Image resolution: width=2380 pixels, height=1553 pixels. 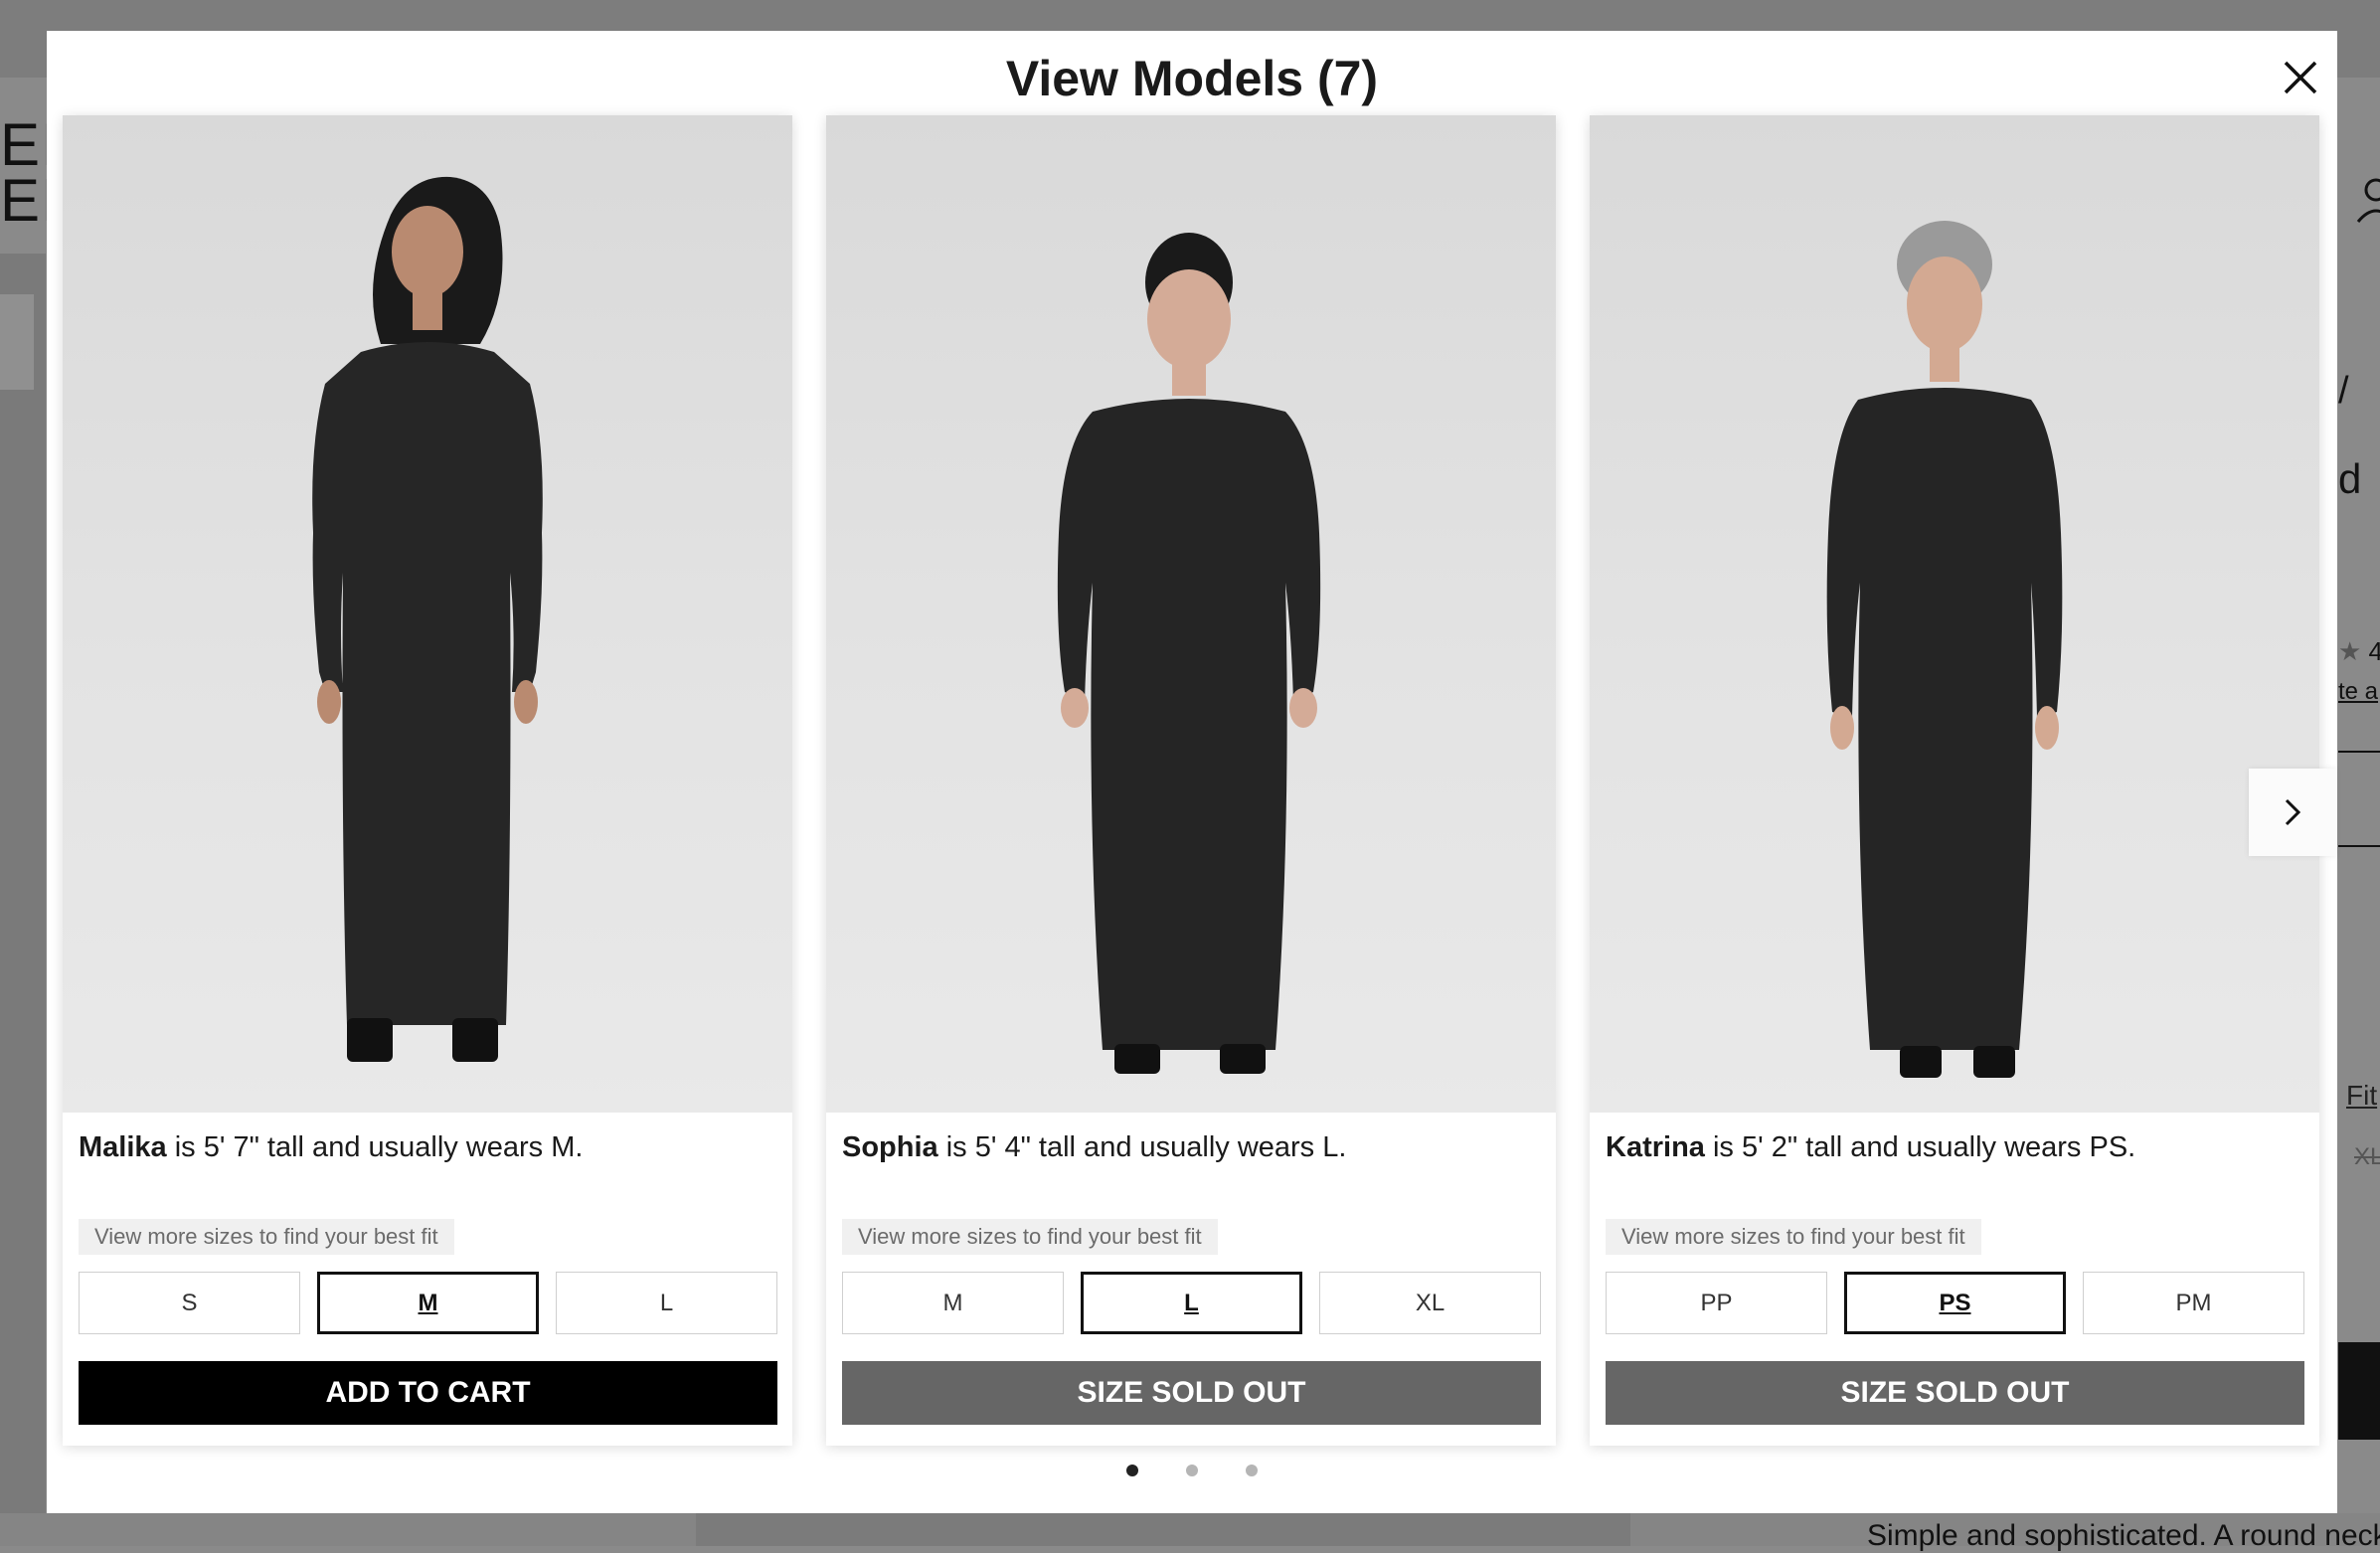 I want to click on background-breadcrumb-slash: /, so click(x=2343, y=391).